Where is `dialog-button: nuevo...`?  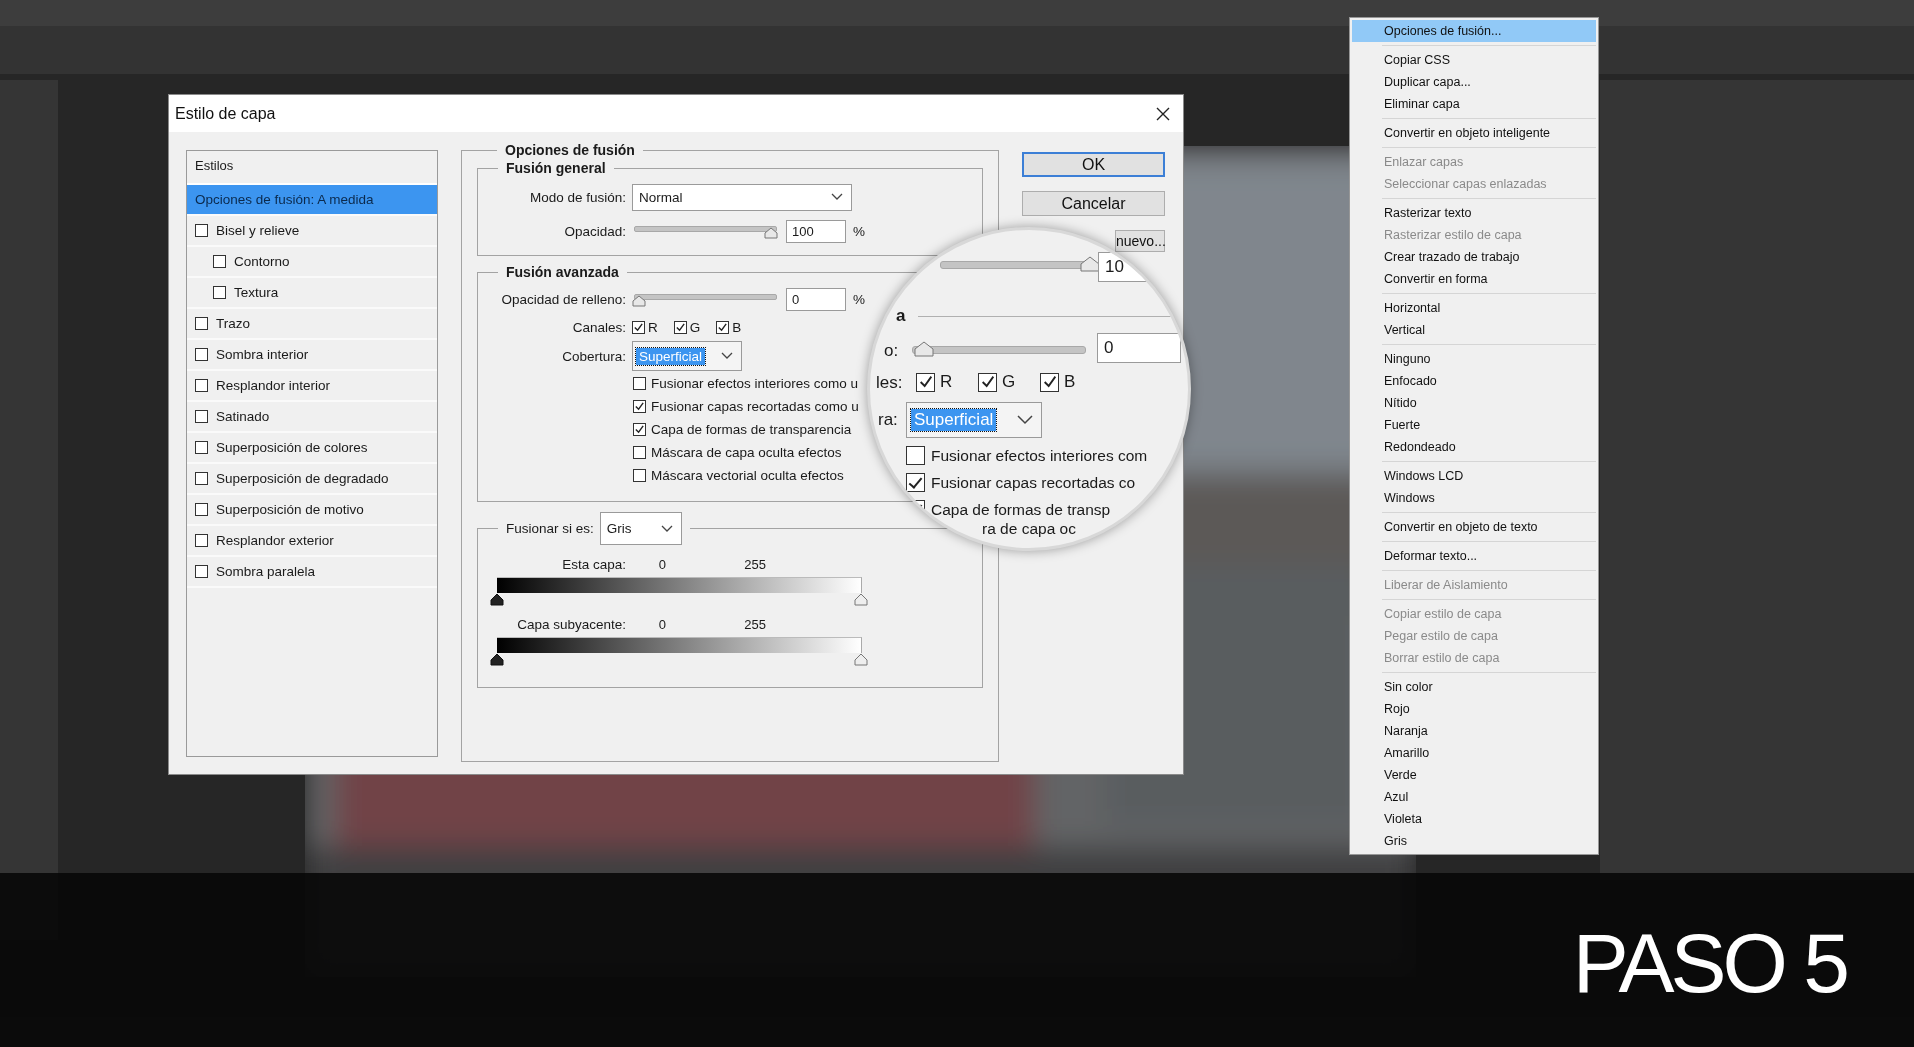
dialog-button: nuevo... is located at coordinates (1140, 241).